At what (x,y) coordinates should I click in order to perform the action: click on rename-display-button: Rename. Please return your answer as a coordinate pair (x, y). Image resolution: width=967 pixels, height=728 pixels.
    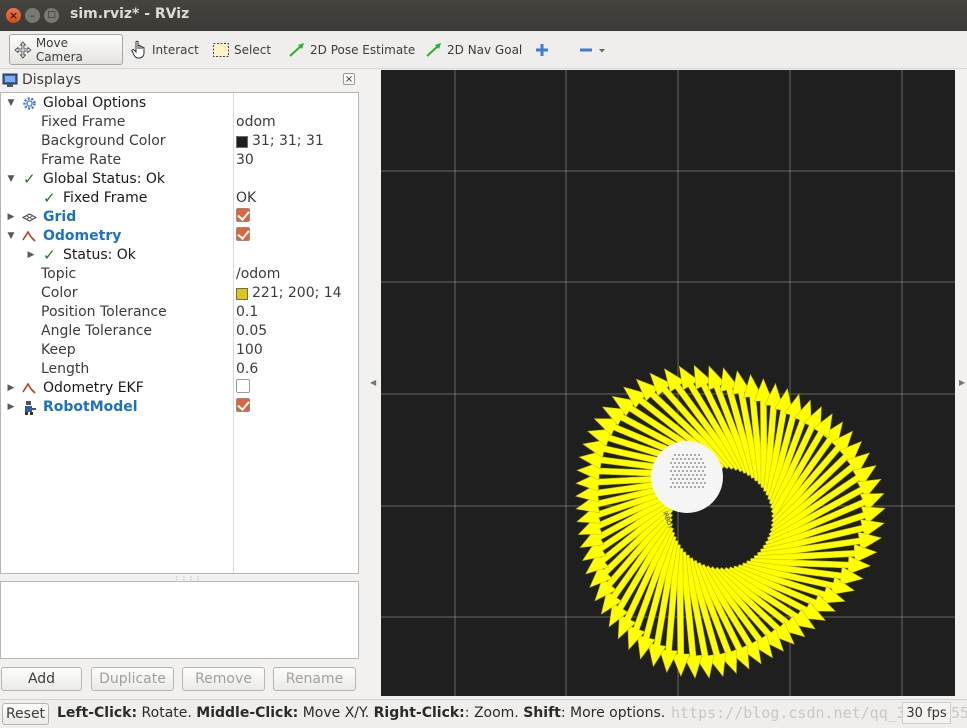
    Looking at the image, I should click on (314, 679).